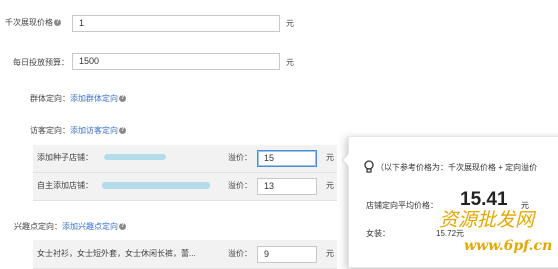 The image size is (558, 269). What do you see at coordinates (176, 61) in the screenshot?
I see `daily-budget-input: 1500` at bounding box center [176, 61].